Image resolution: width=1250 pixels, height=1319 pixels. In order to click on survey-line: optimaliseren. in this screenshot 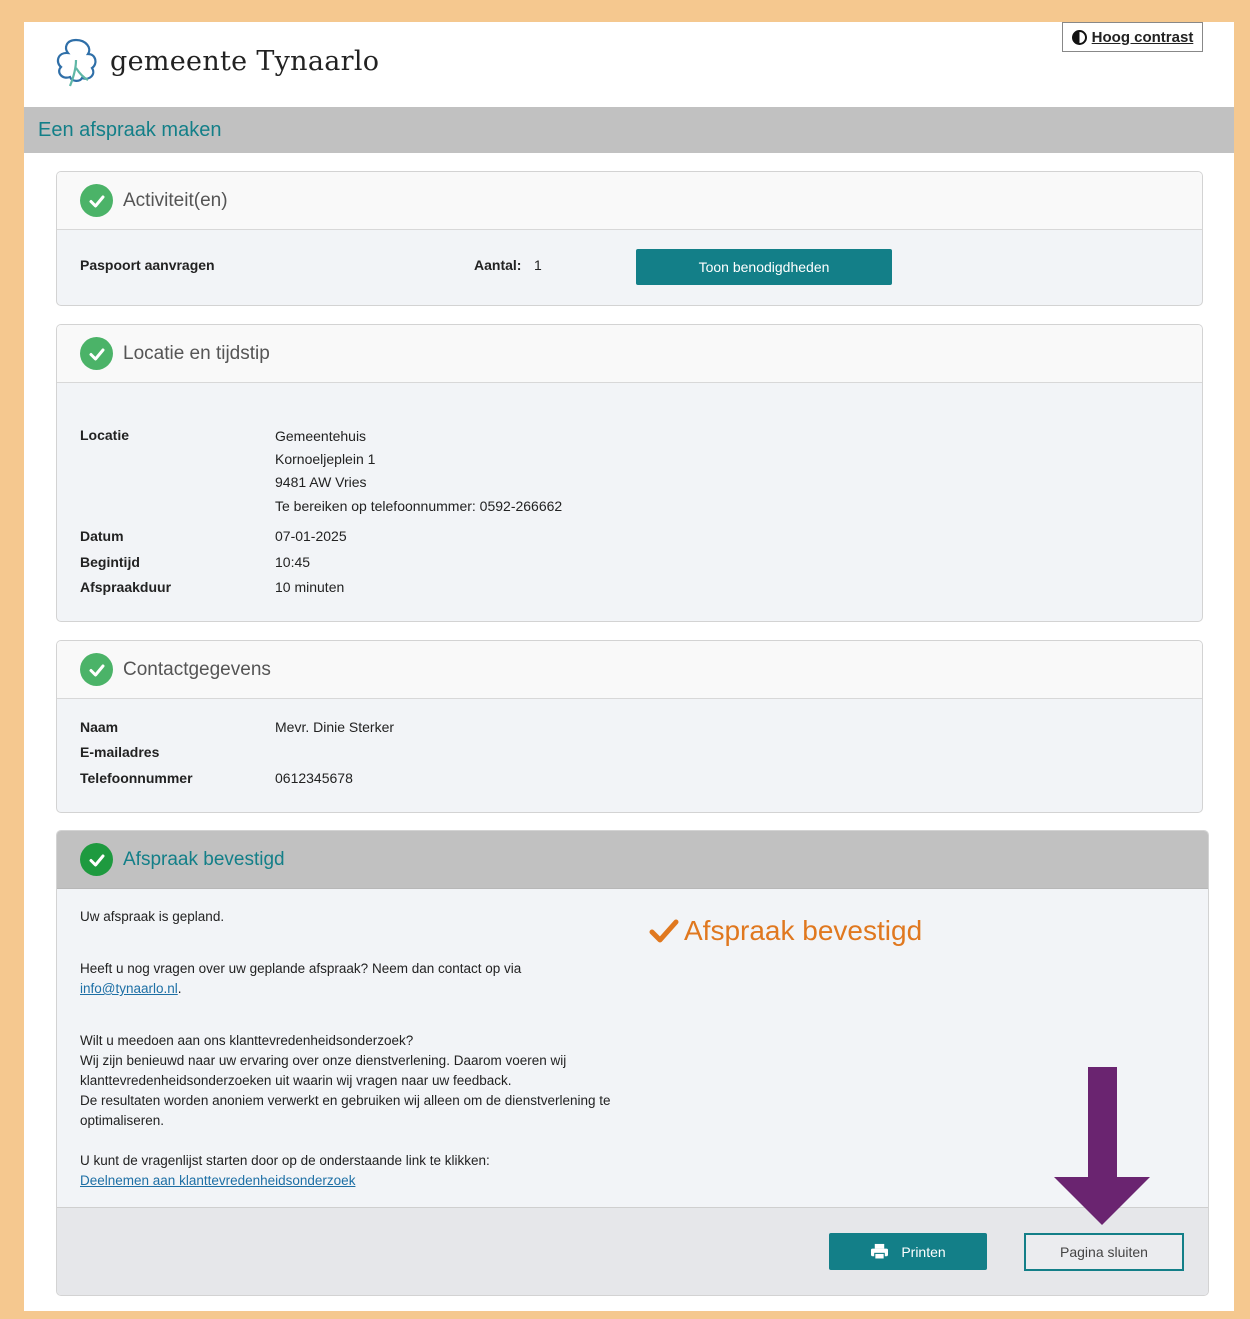, I will do `click(122, 1120)`.